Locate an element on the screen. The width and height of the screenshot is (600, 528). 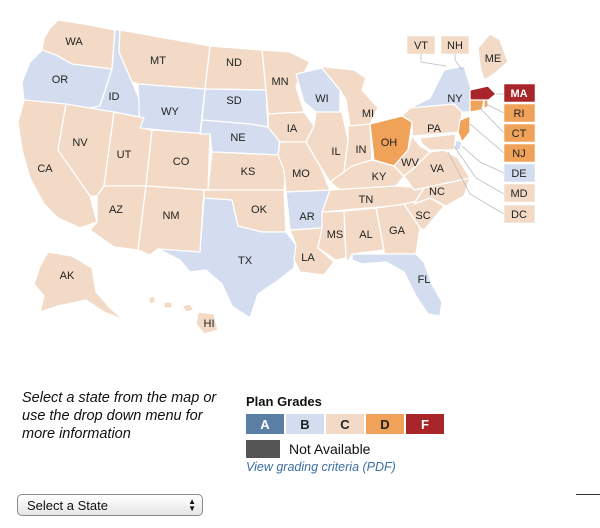
grading-criteria-link: View grading criteria (PDF) is located at coordinates (356, 467).